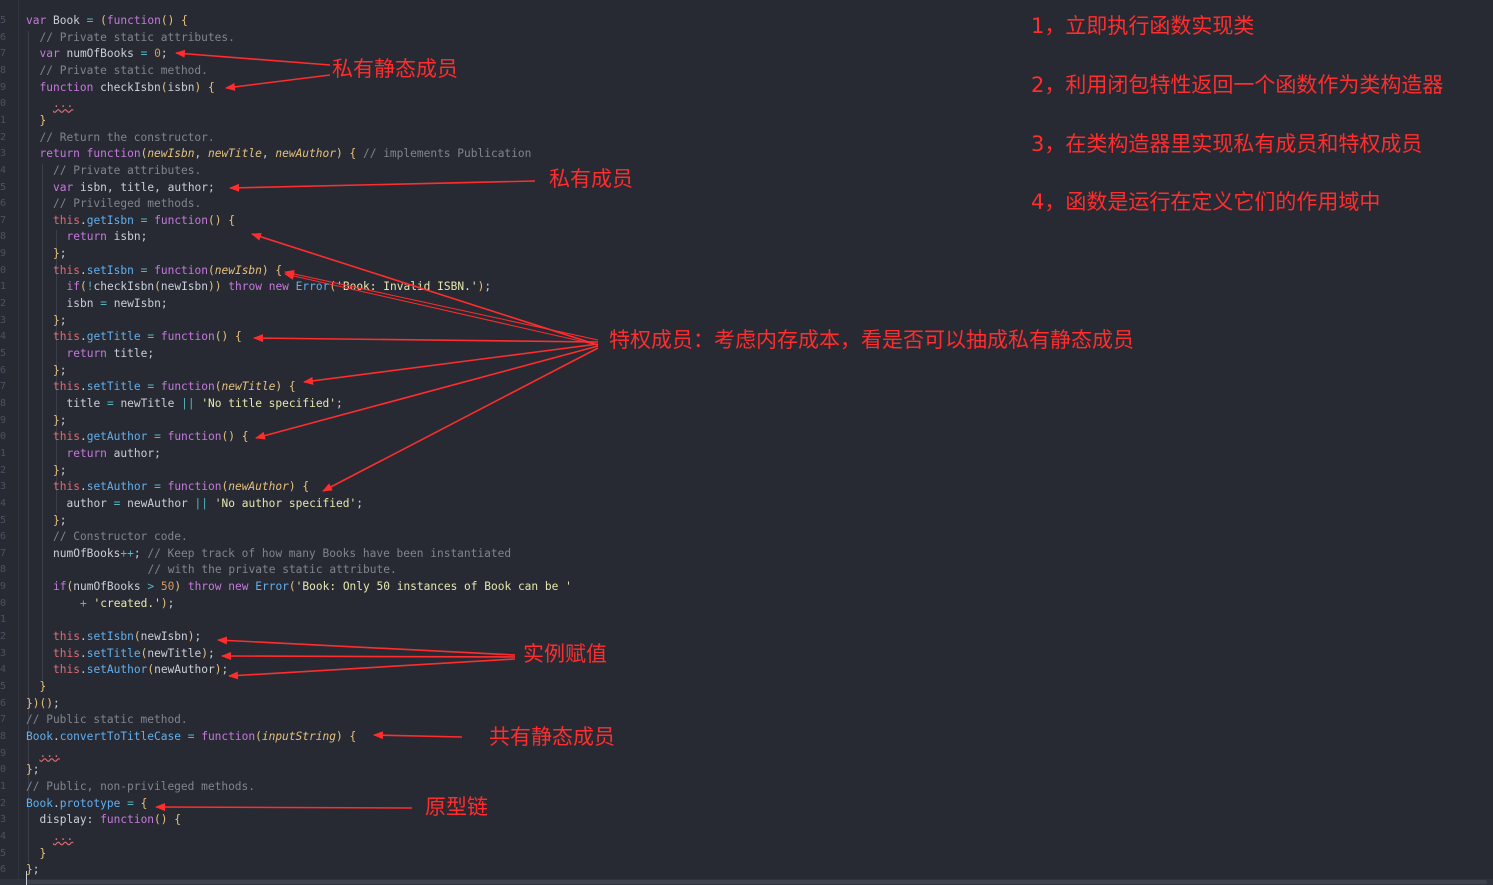 Image resolution: width=1493 pixels, height=885 pixels. I want to click on code-line: this.setIsbn(newIsbn);, so click(113, 637).